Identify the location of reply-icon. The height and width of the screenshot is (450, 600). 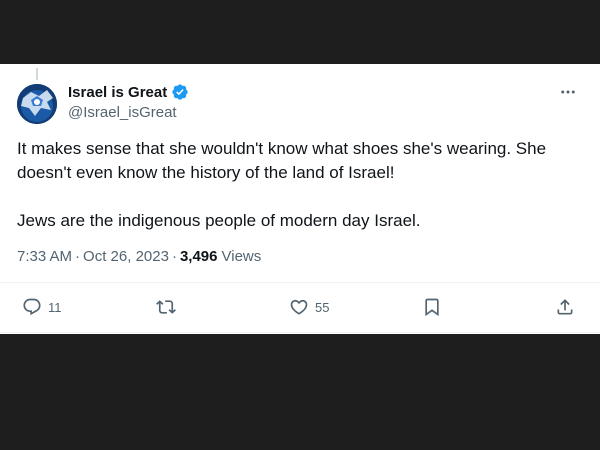
(32, 307).